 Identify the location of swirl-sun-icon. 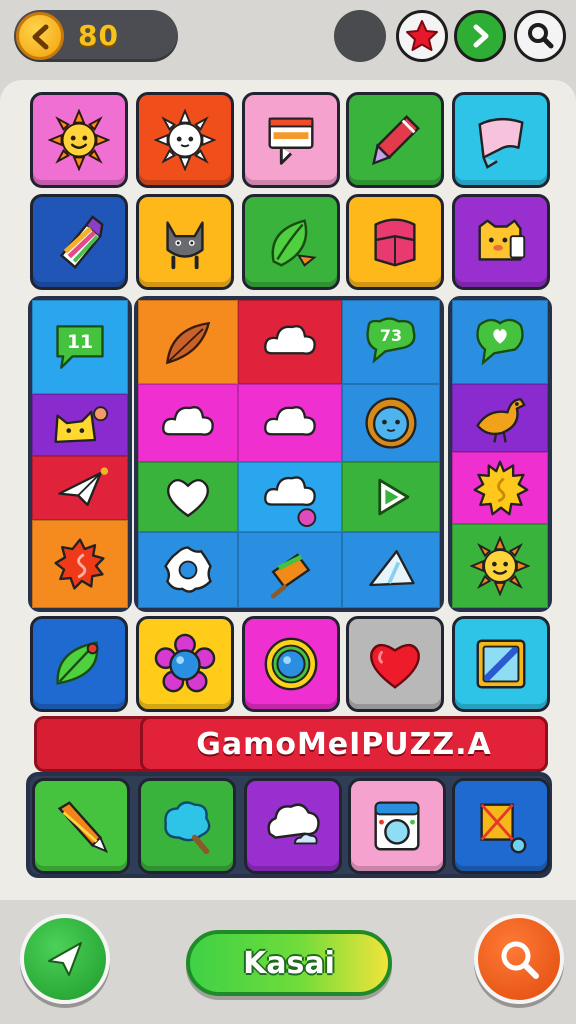
(79, 564).